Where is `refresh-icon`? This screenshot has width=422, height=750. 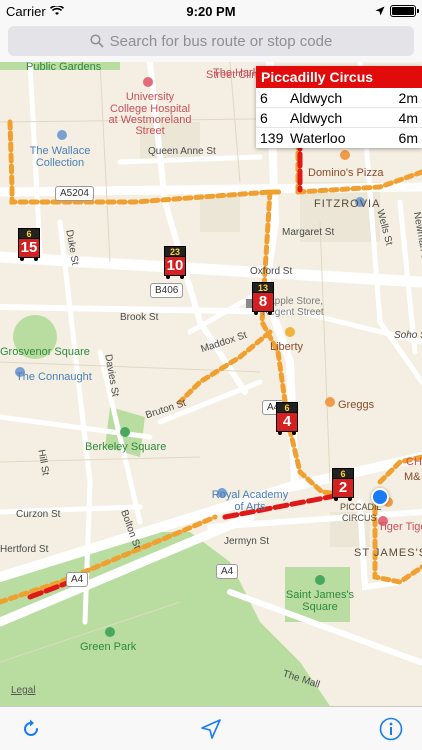
refresh-icon is located at coordinates (31, 727).